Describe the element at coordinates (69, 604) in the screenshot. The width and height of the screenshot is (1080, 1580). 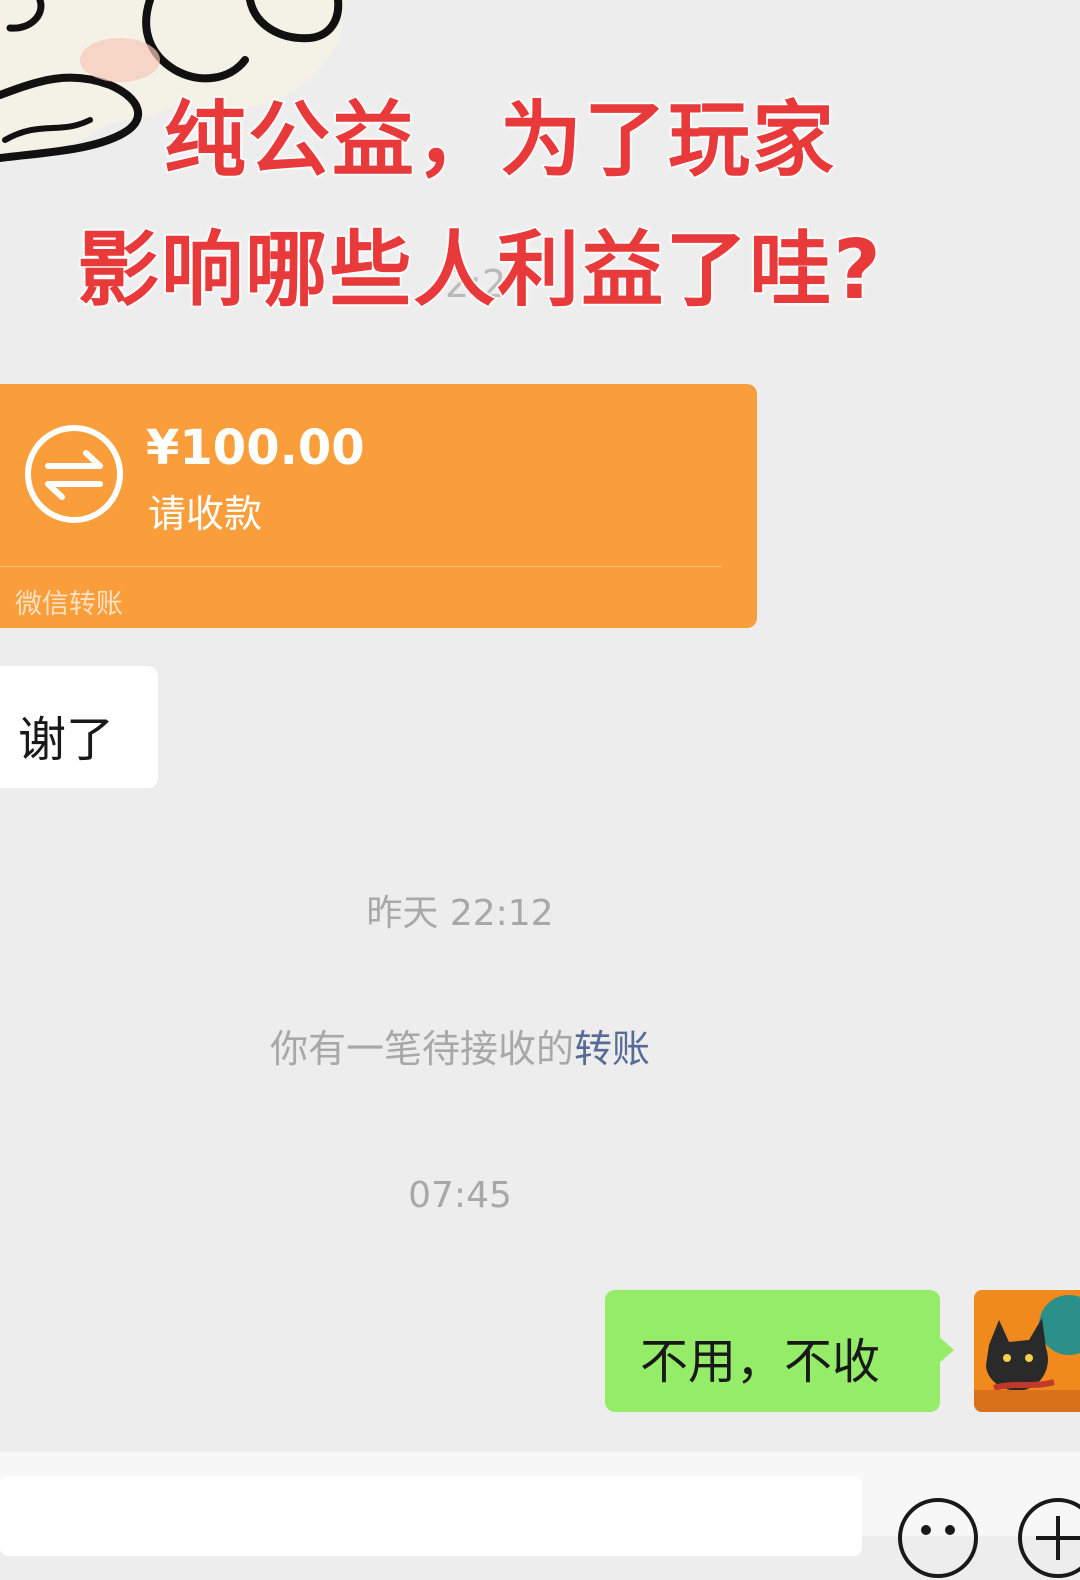
I see `transfer-footer-label: 微信转账` at that location.